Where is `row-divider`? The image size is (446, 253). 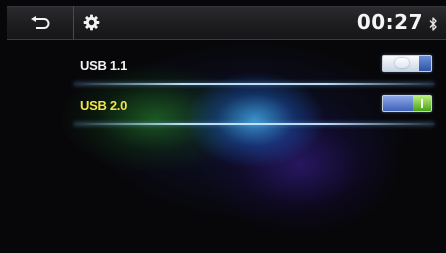
row-divider is located at coordinates (254, 124).